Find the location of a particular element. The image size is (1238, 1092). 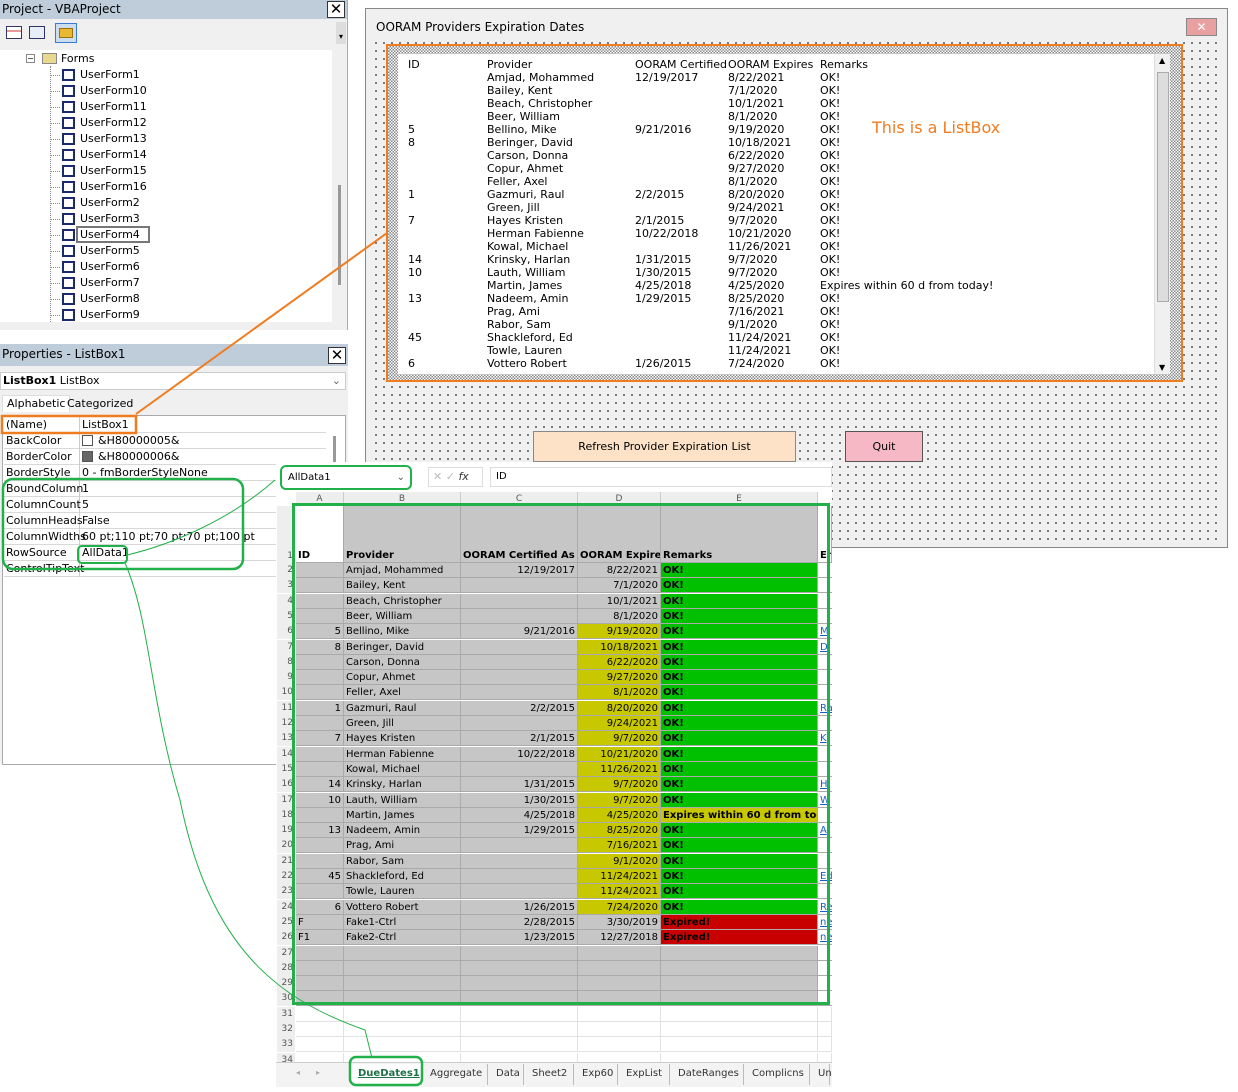

sheet-tab-un: Un is located at coordinates (821, 1074).